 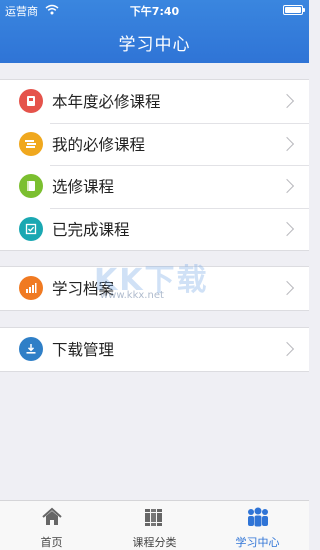 What do you see at coordinates (83, 289) in the screenshot?
I see `menu-item-label: 学习档案` at bounding box center [83, 289].